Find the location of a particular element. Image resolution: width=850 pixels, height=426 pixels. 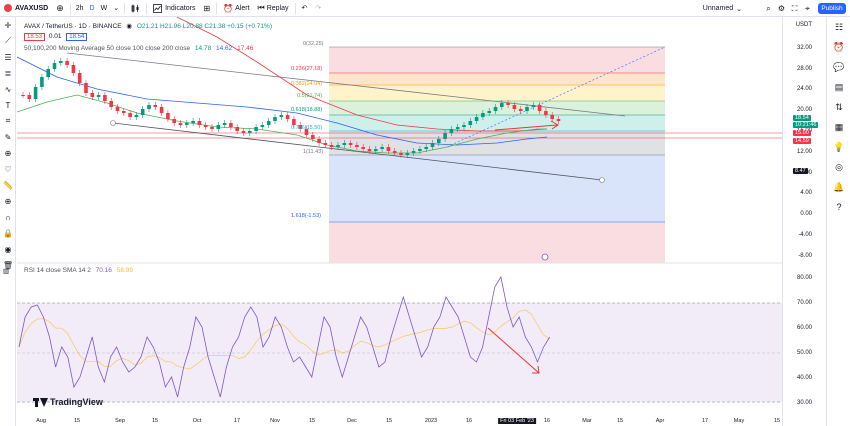

zoom-in-icon: ⊕ is located at coordinates (8, 201).